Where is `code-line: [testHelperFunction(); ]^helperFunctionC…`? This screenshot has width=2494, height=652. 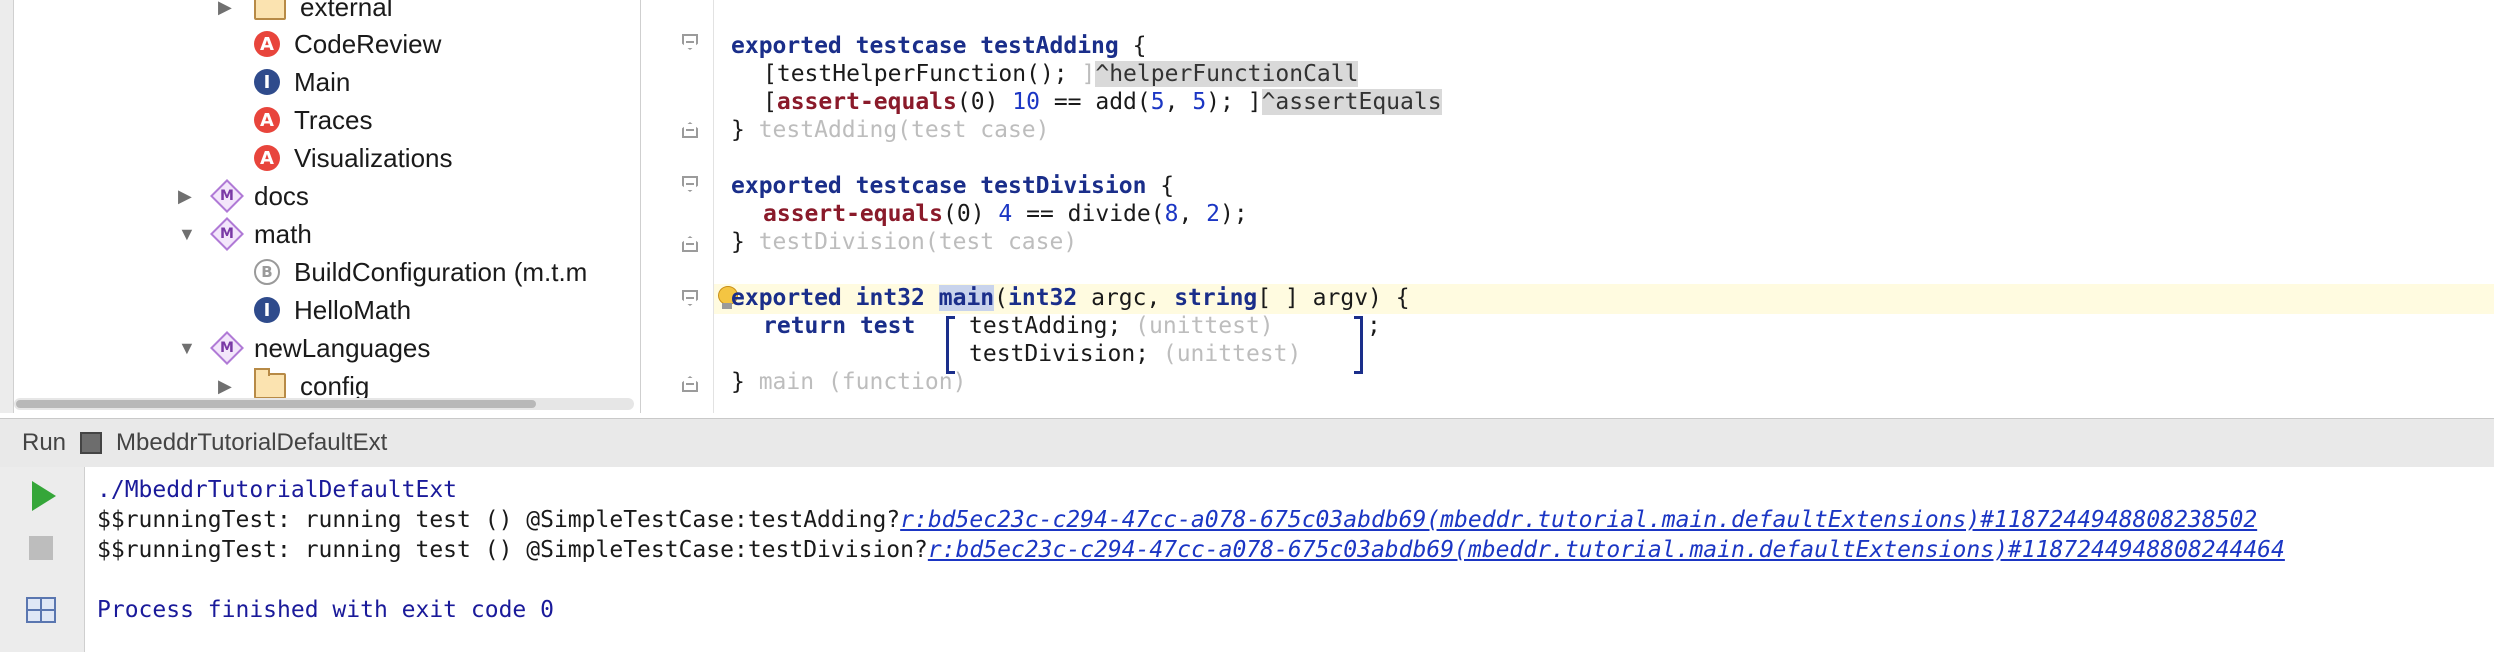
code-line: [testHelperFunction(); ]^helperFunctionC… is located at coordinates (1061, 74).